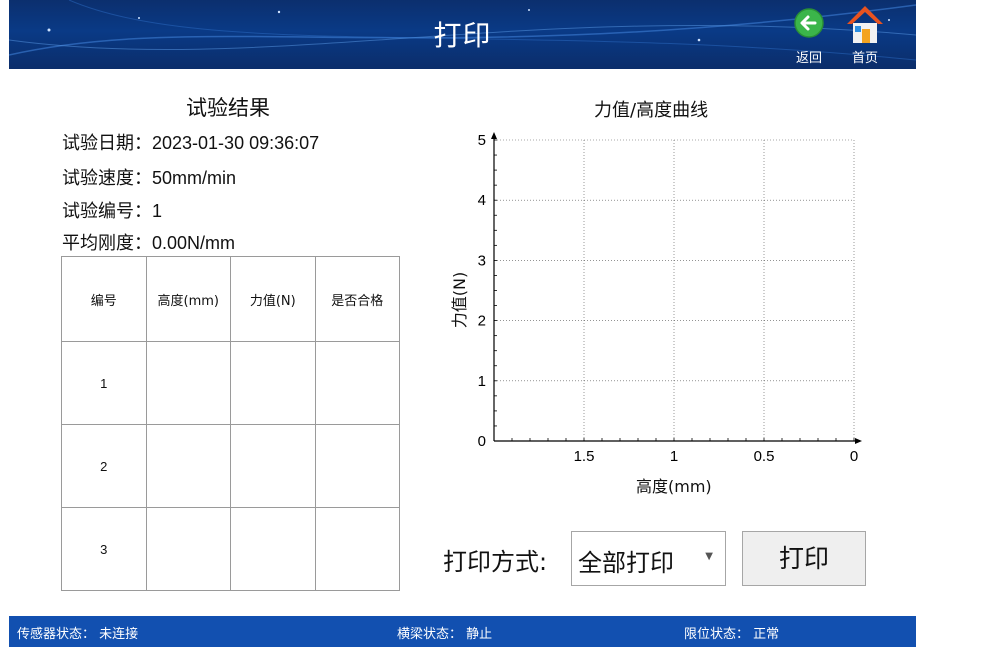 Image resolution: width=992 pixels, height=653 pixels. I want to click on col-header-height: 高度(mm), so click(188, 299).